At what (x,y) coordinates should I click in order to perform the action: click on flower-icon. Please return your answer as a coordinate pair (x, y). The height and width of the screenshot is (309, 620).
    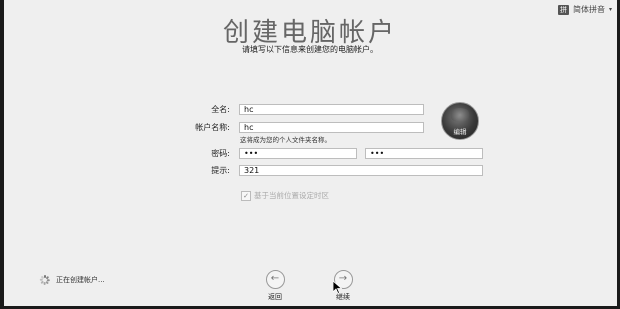
    Looking at the image, I should click on (460, 115).